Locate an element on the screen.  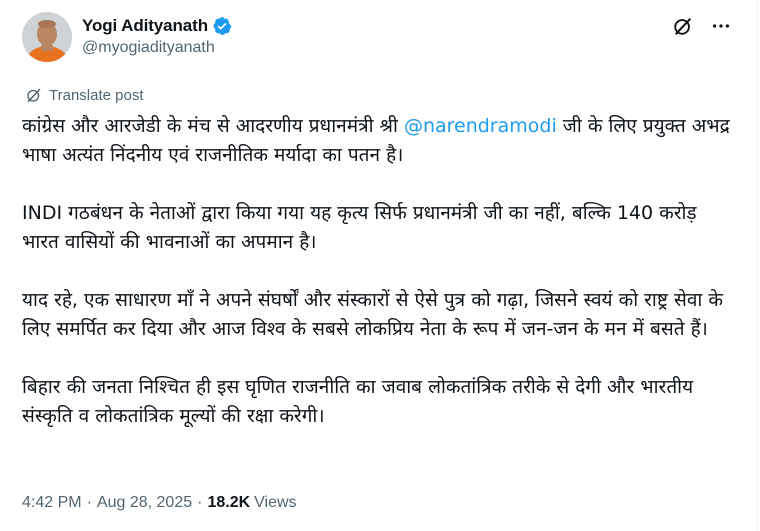
views-count: 18.2K is located at coordinates (228, 503).